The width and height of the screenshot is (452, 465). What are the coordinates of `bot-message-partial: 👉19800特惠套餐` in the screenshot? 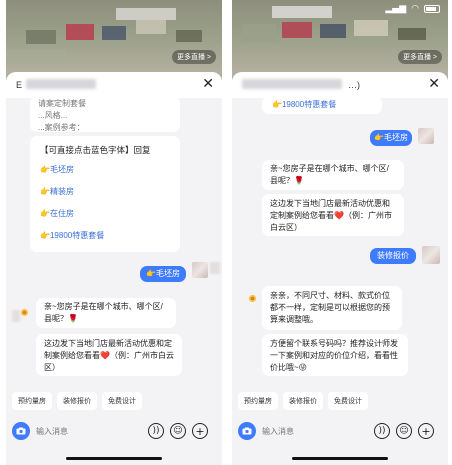 It's located at (322, 105).